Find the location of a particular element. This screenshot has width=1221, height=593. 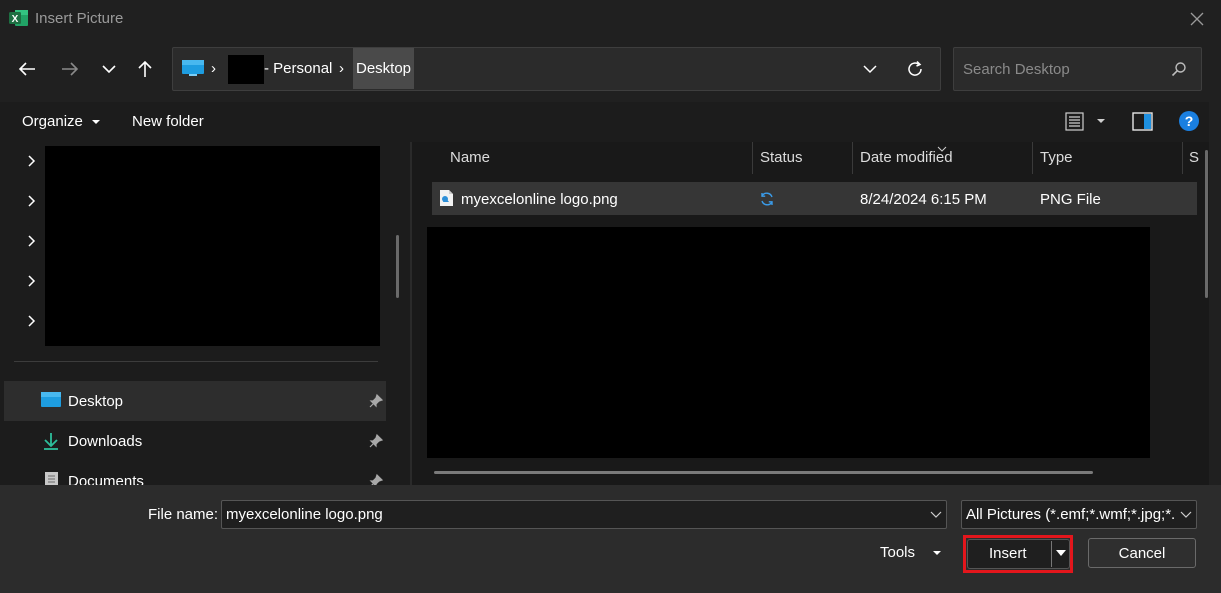

column-header-date-modified: Date modified is located at coordinates (906, 159).